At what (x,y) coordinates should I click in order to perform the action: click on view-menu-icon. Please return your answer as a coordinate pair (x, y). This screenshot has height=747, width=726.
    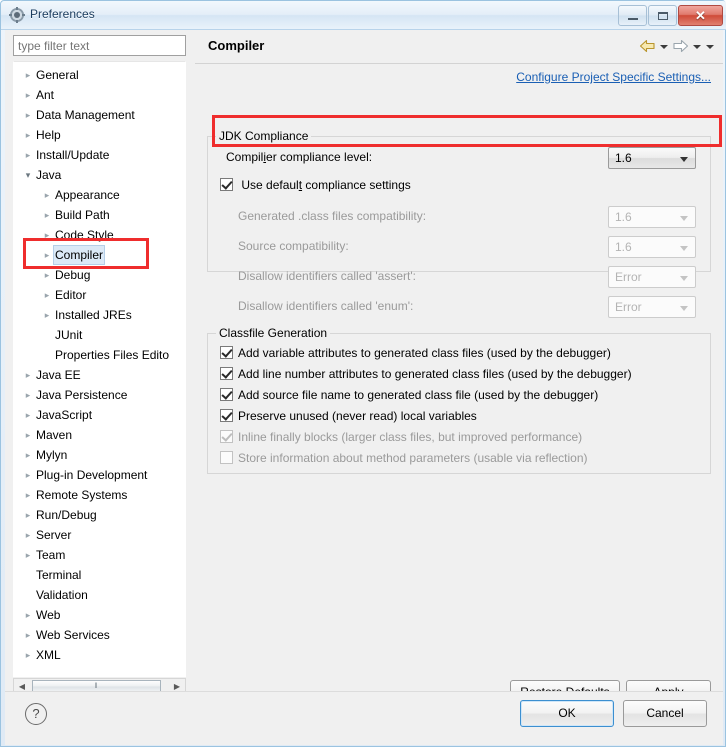
    Looking at the image, I should click on (710, 46).